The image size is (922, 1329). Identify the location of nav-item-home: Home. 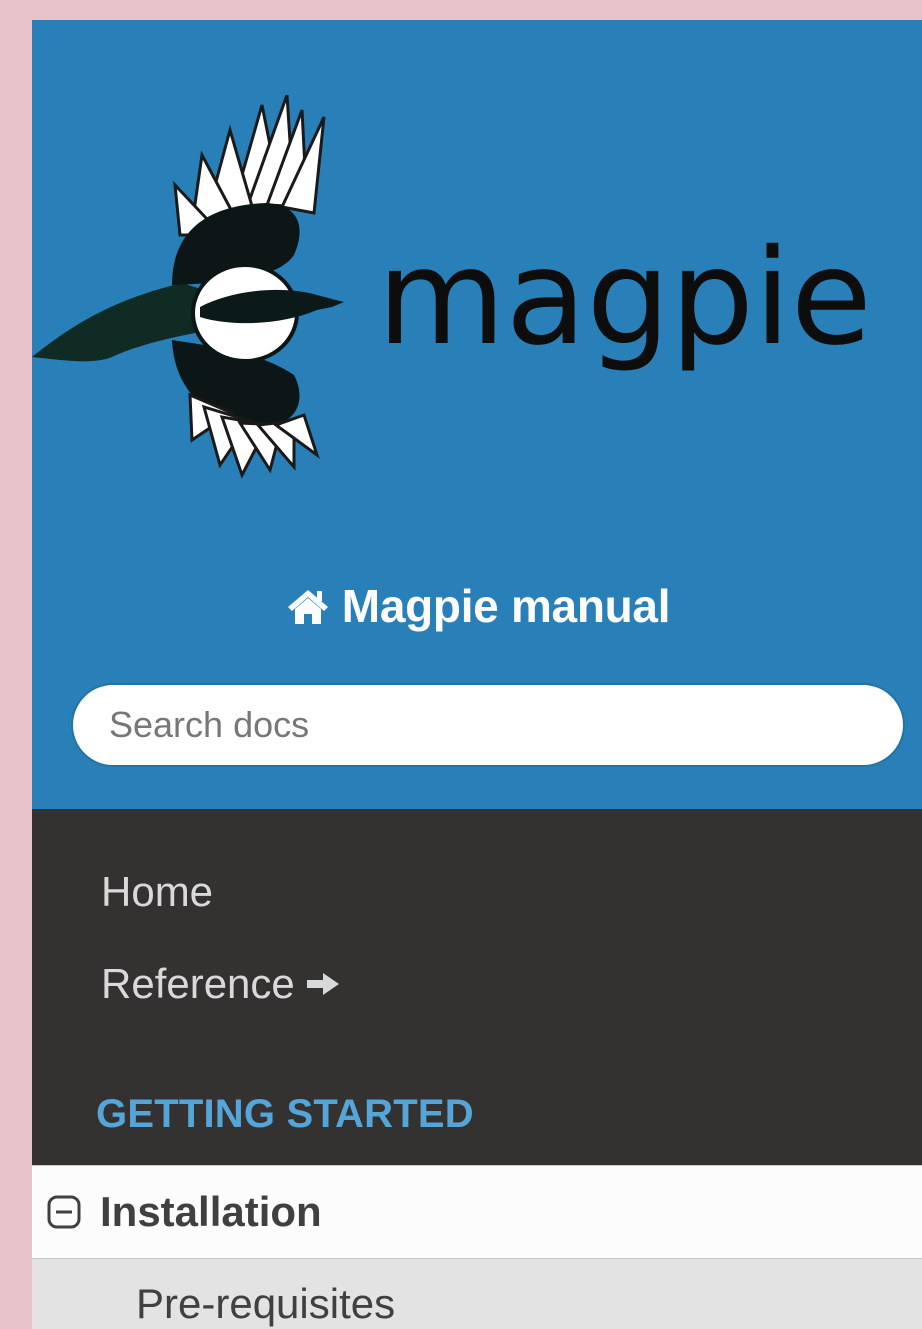
(157, 892).